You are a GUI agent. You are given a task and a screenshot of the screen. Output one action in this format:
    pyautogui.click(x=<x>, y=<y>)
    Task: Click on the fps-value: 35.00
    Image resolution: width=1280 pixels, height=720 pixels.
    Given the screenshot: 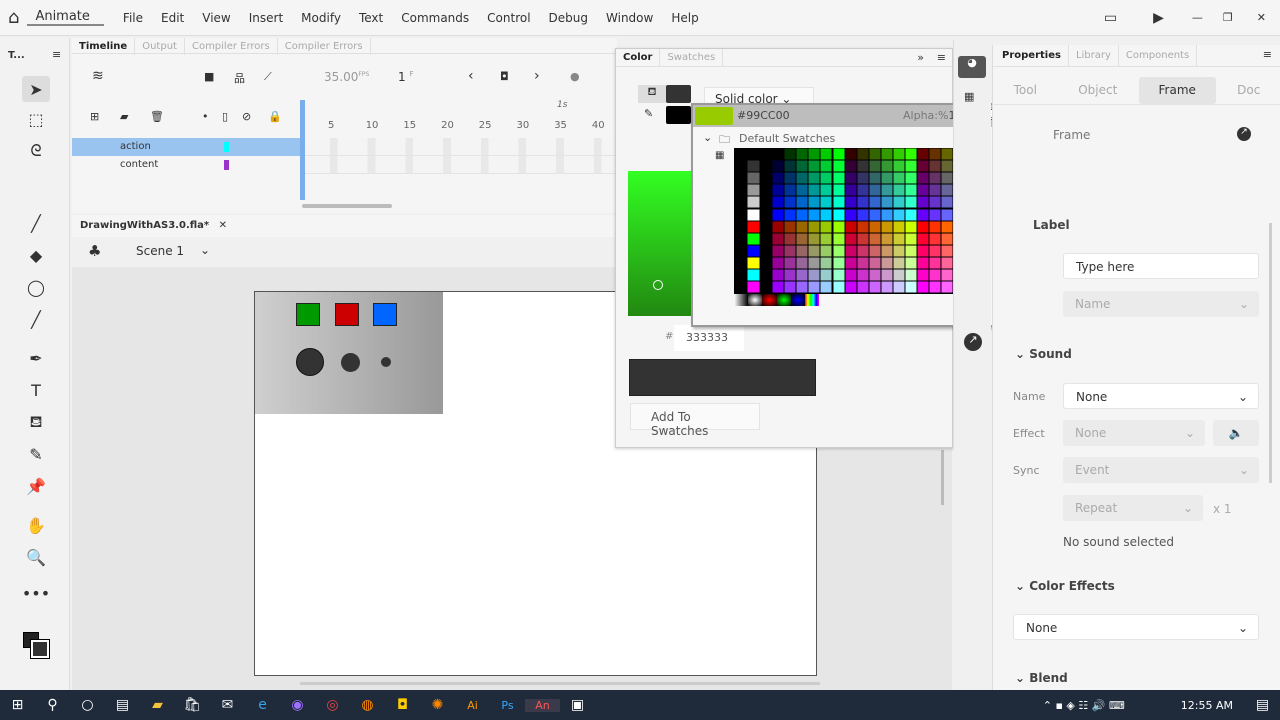 What is the action you would take?
    pyautogui.click(x=341, y=77)
    